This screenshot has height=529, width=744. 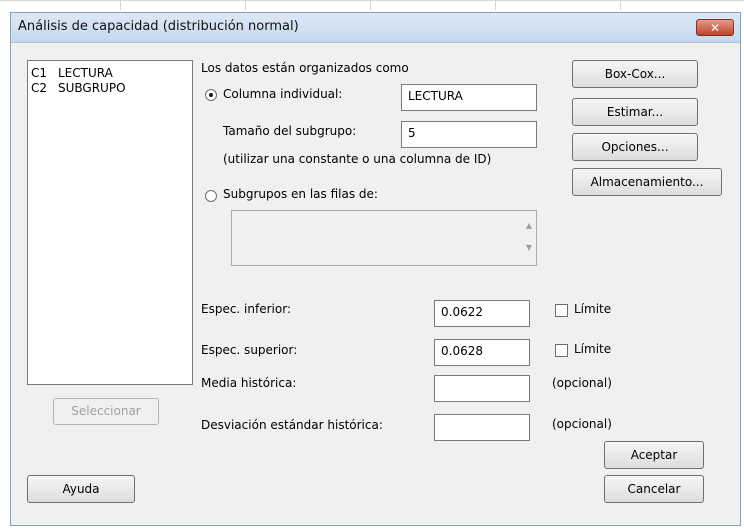 I want to click on upper-limit-label: Límite, so click(x=593, y=349).